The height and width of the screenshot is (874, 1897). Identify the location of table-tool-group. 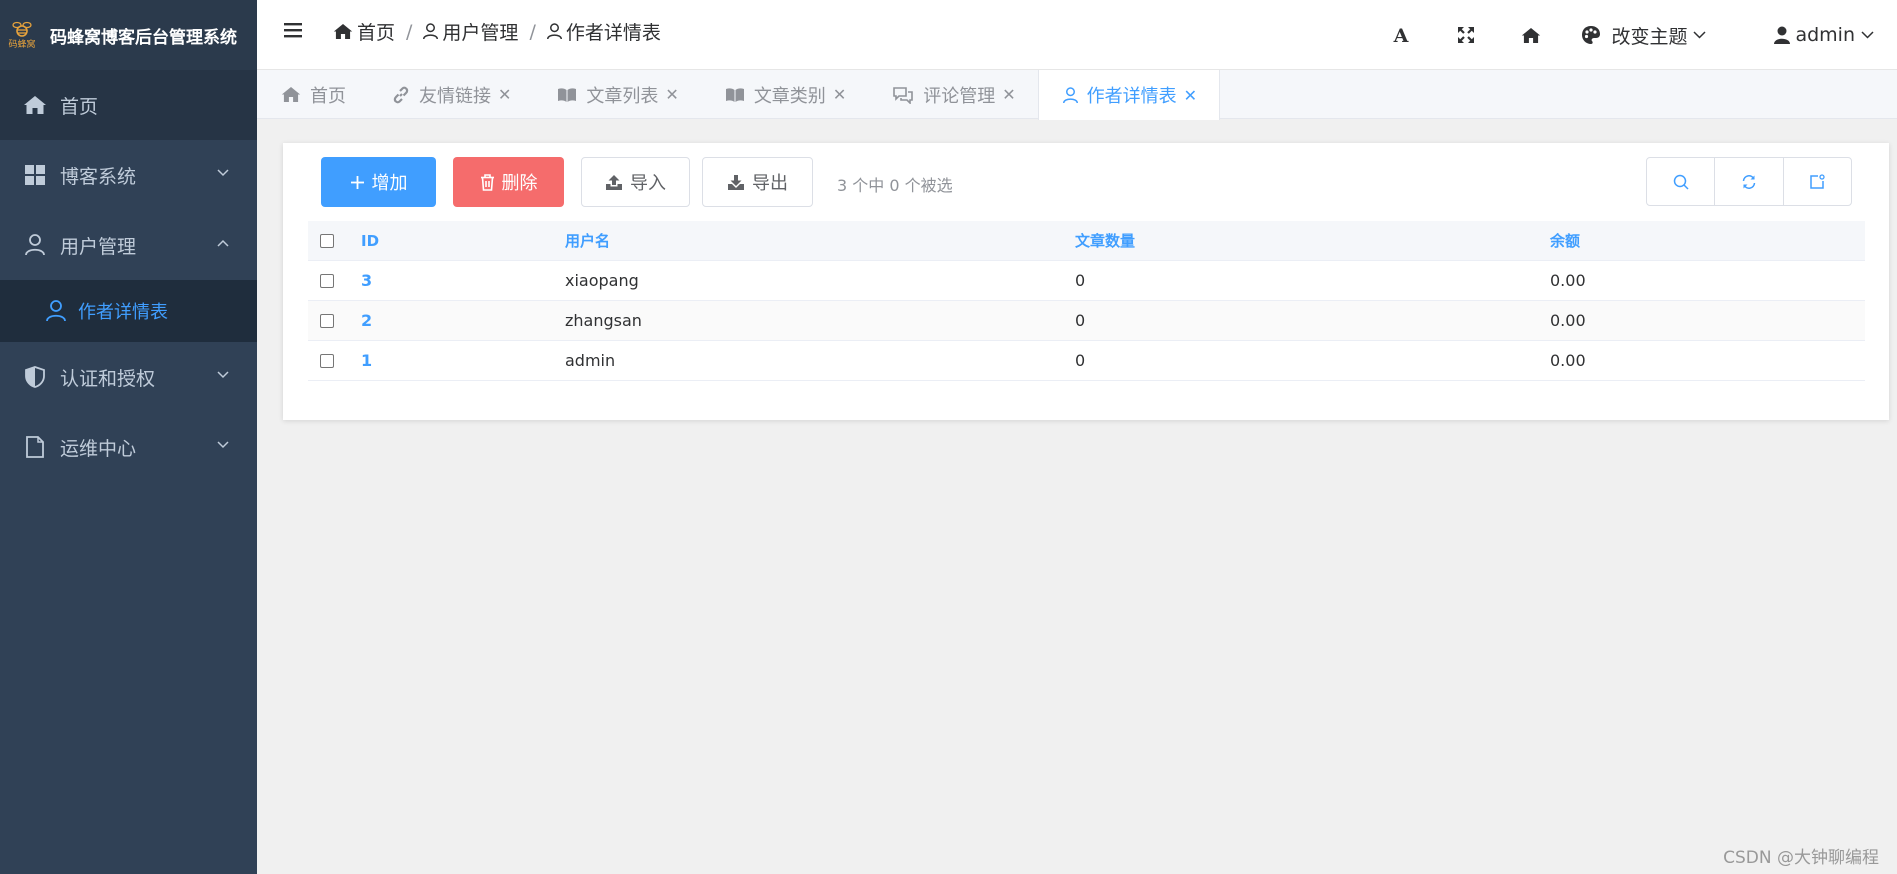
(1749, 181).